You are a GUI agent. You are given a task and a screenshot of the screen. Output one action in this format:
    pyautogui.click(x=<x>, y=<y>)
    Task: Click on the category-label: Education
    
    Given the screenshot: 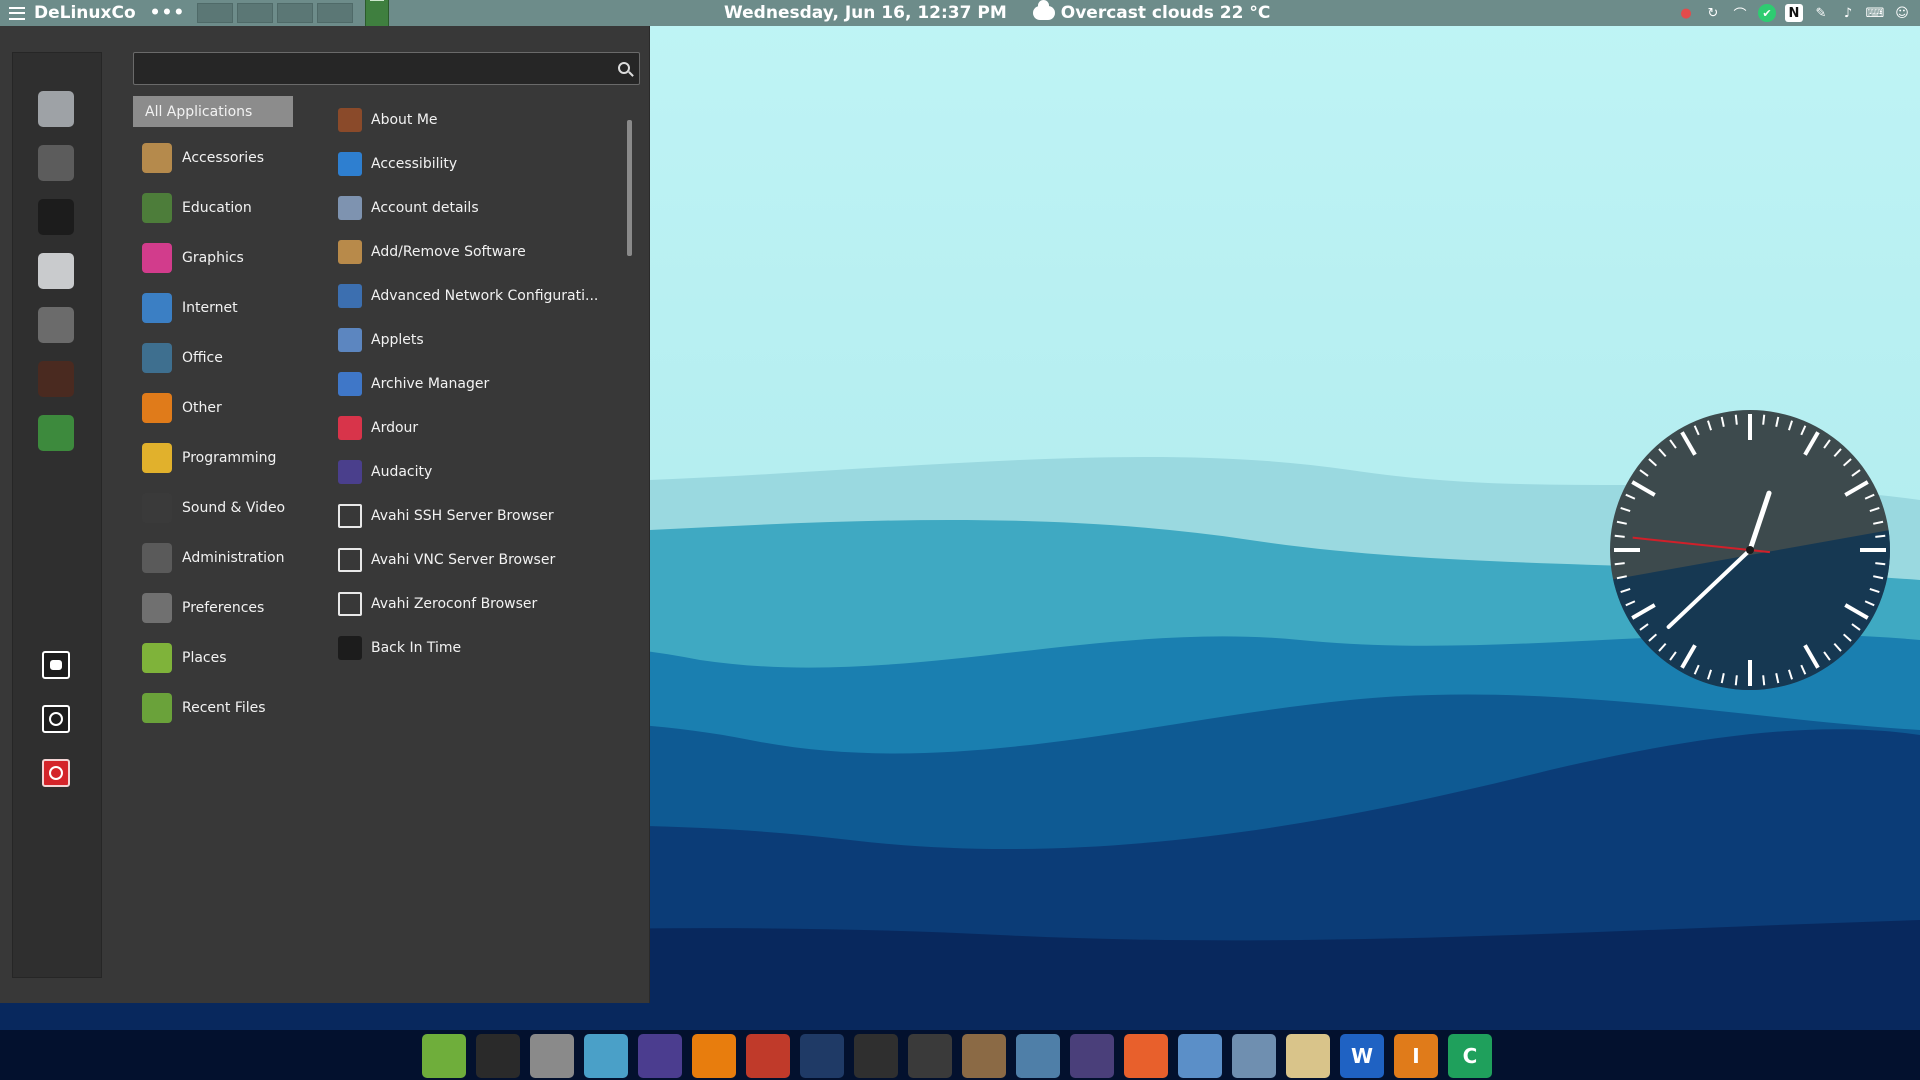 What is the action you would take?
    pyautogui.click(x=217, y=208)
    